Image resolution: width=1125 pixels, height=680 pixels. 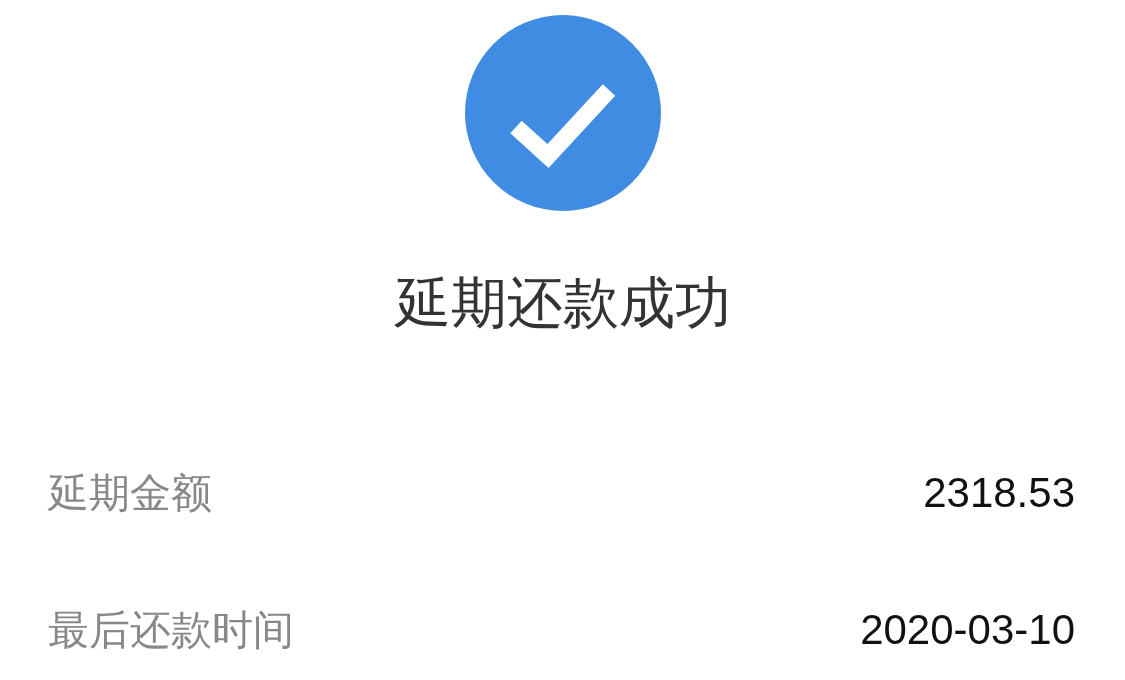 I want to click on success-check-icon, so click(x=562, y=113).